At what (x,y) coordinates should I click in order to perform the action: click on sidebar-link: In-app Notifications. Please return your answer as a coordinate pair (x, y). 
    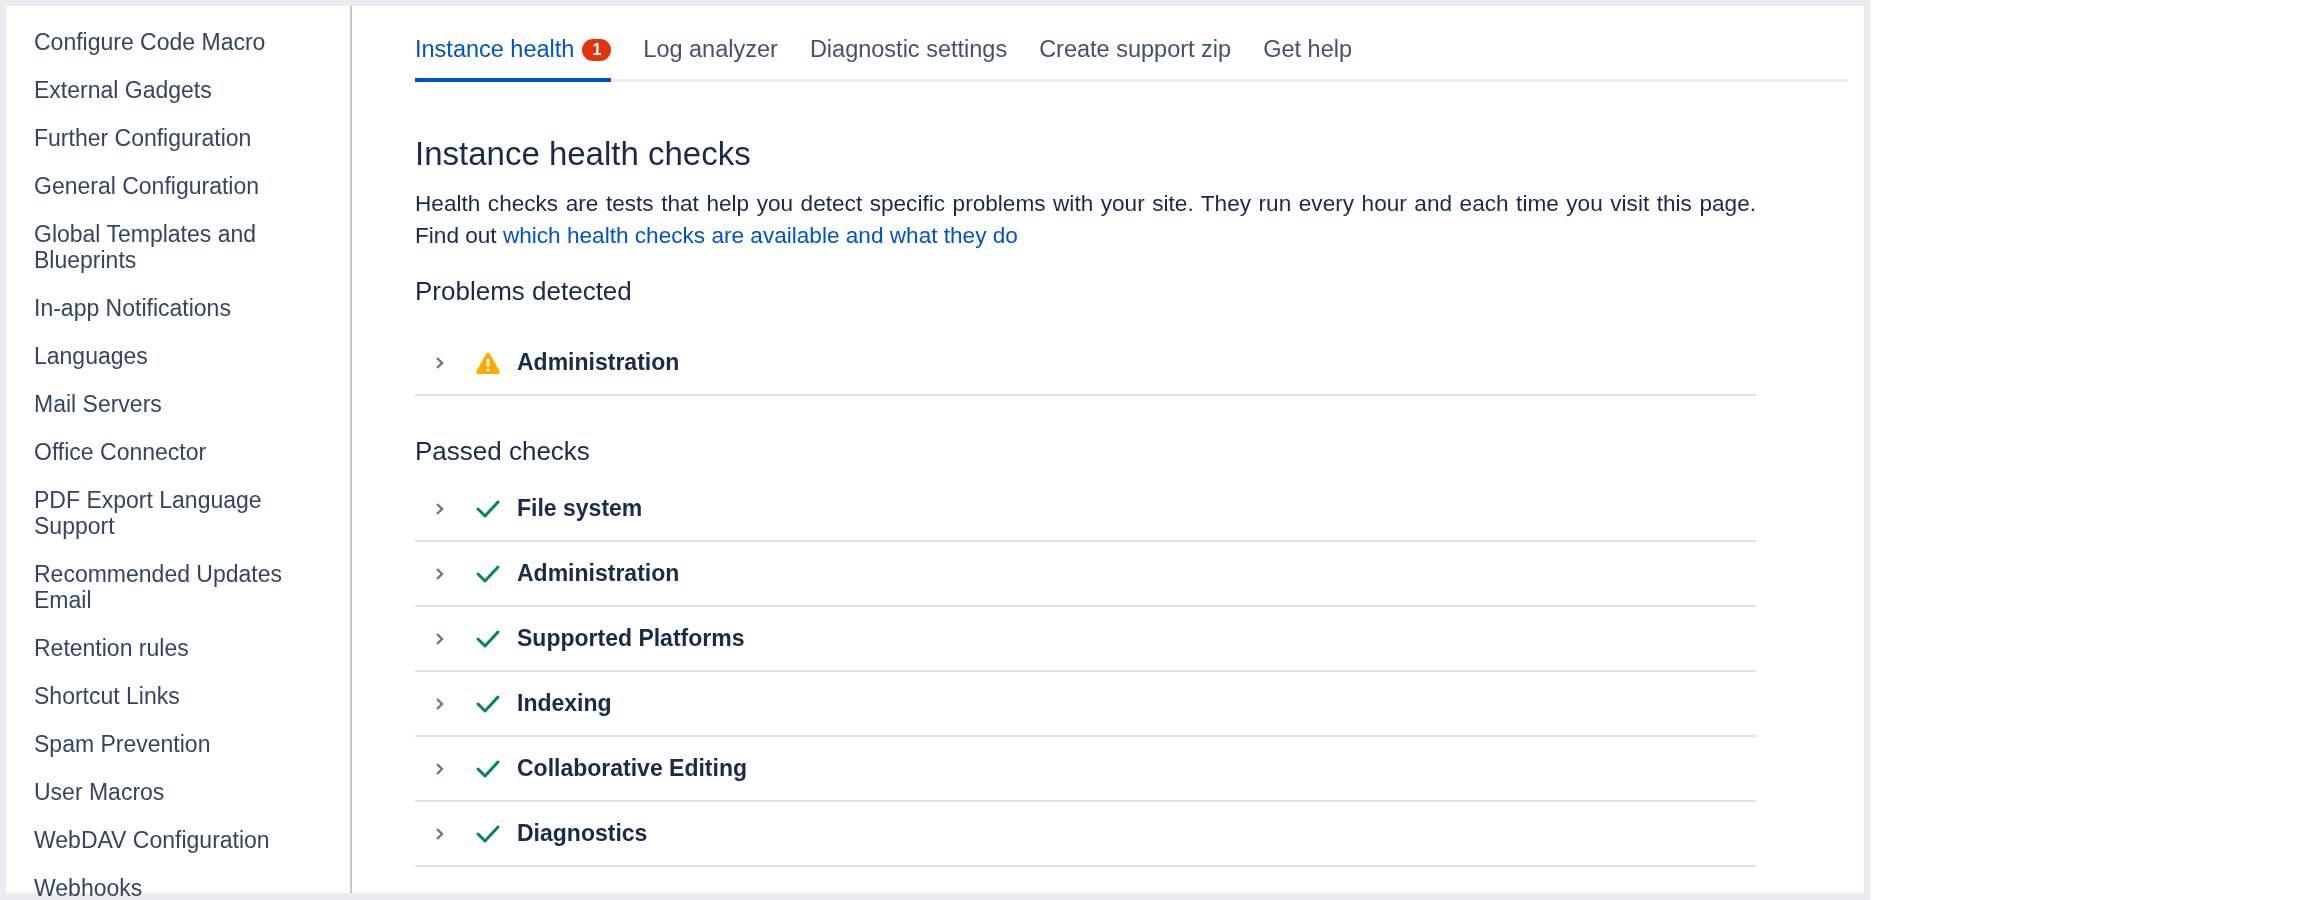
    Looking at the image, I should click on (184, 308).